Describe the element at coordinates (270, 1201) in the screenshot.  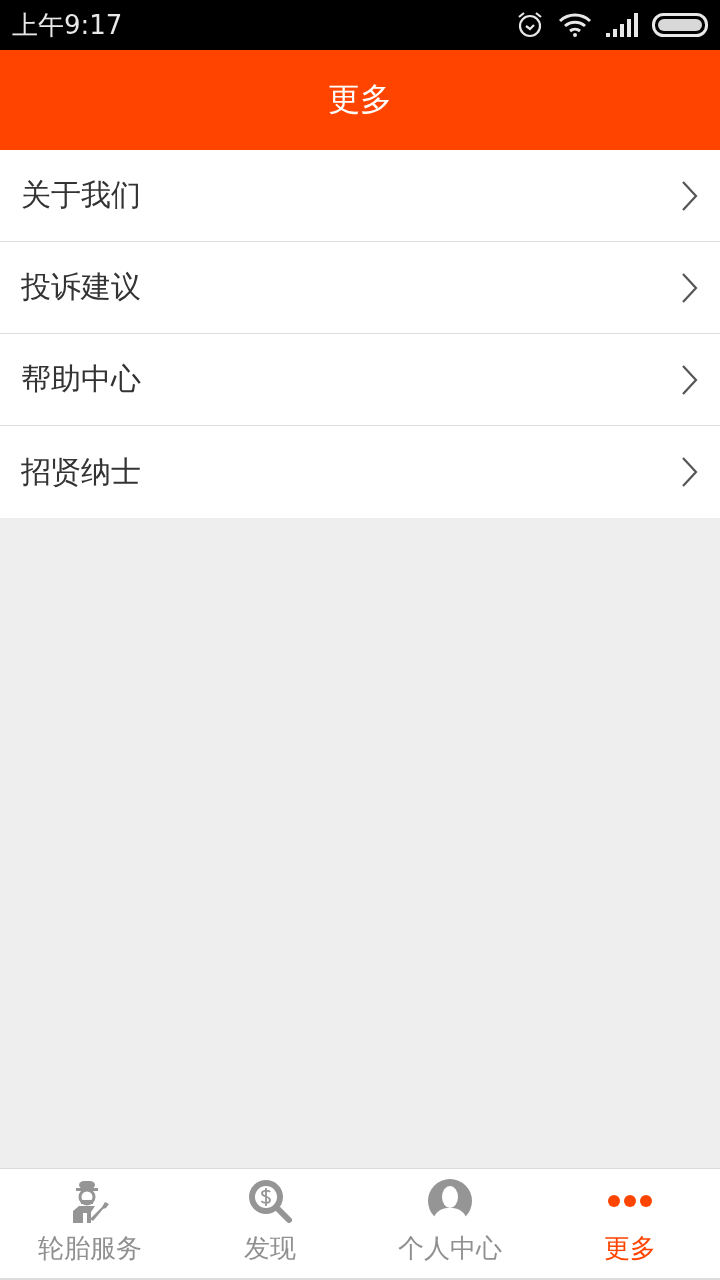
I see `search-money-icon` at that location.